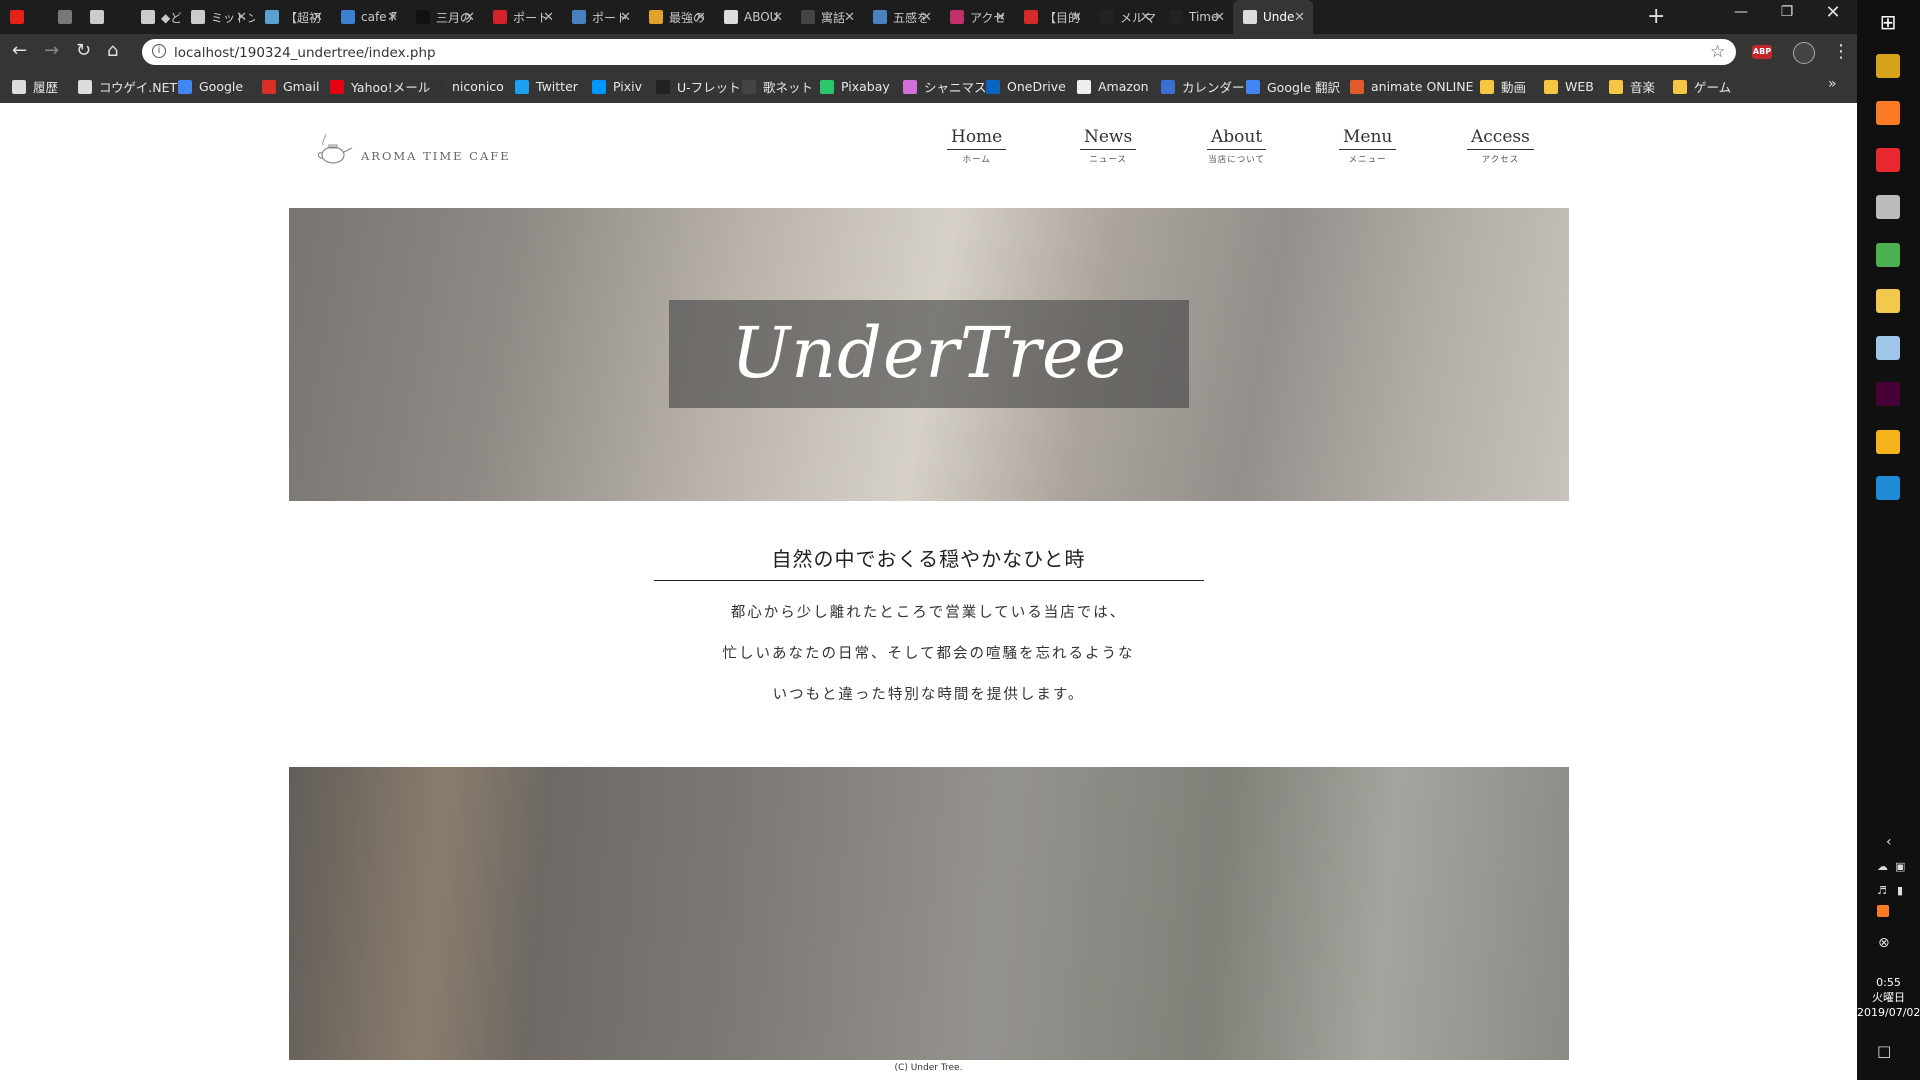 The image size is (1920, 1080). I want to click on browser-tab: cafe F ✕, so click(368, 17).